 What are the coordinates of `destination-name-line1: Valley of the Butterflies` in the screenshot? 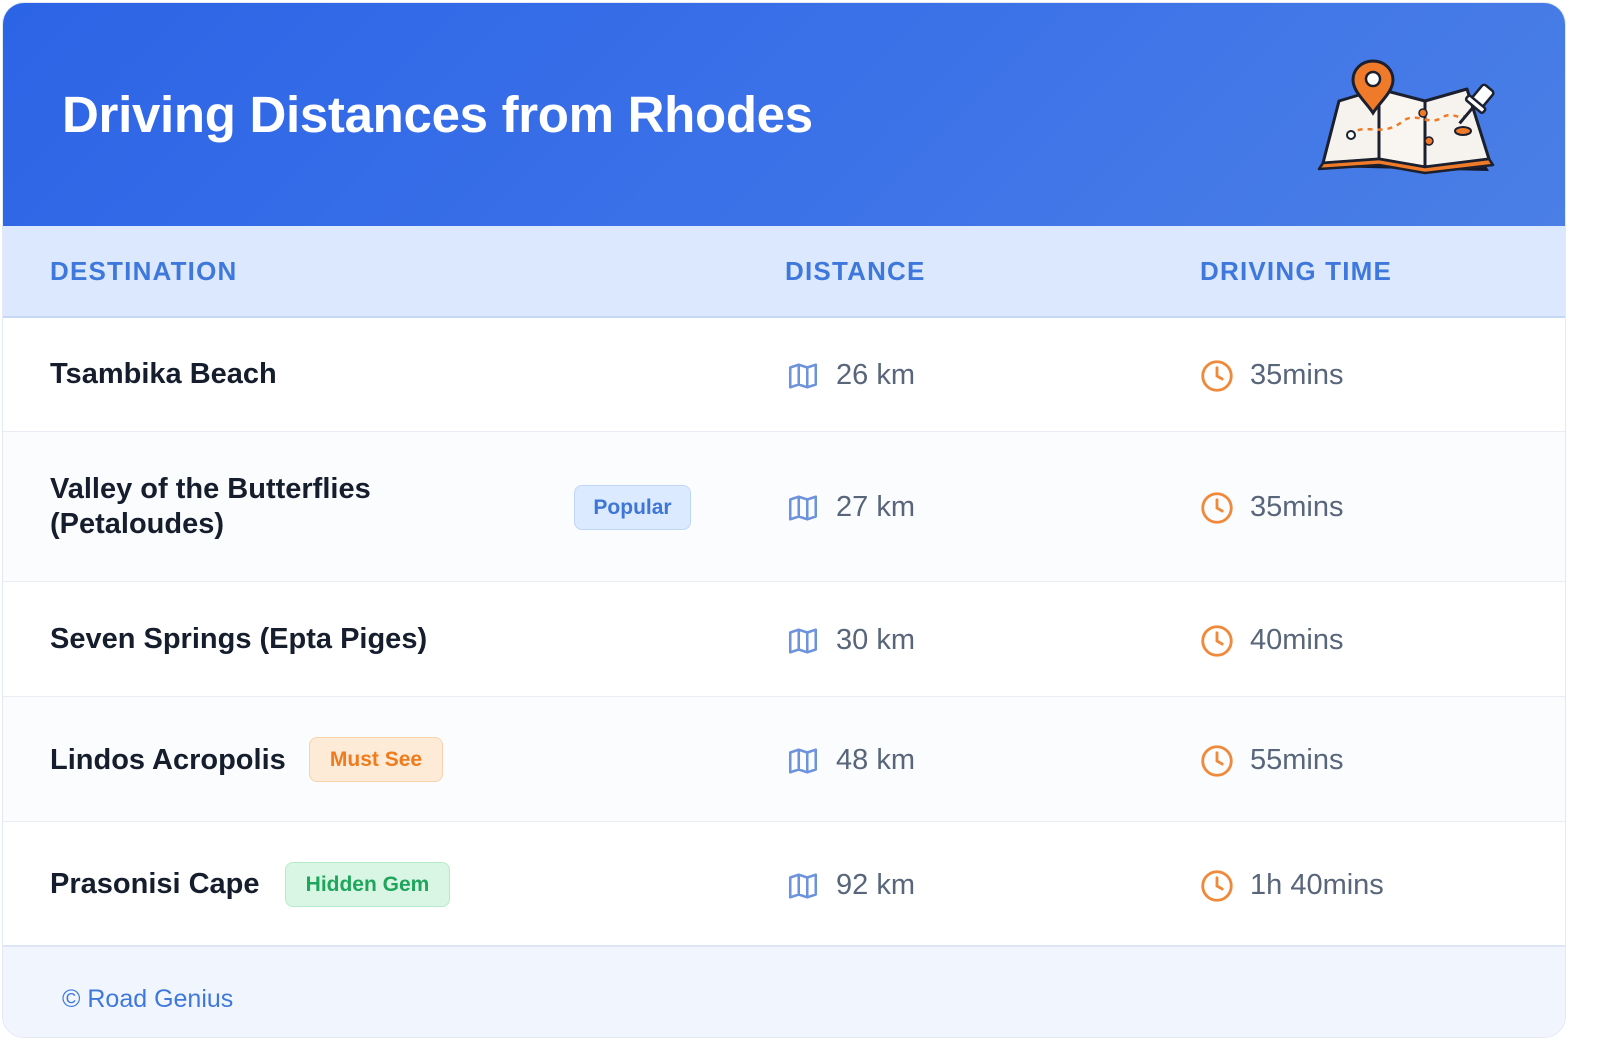 It's located at (210, 489).